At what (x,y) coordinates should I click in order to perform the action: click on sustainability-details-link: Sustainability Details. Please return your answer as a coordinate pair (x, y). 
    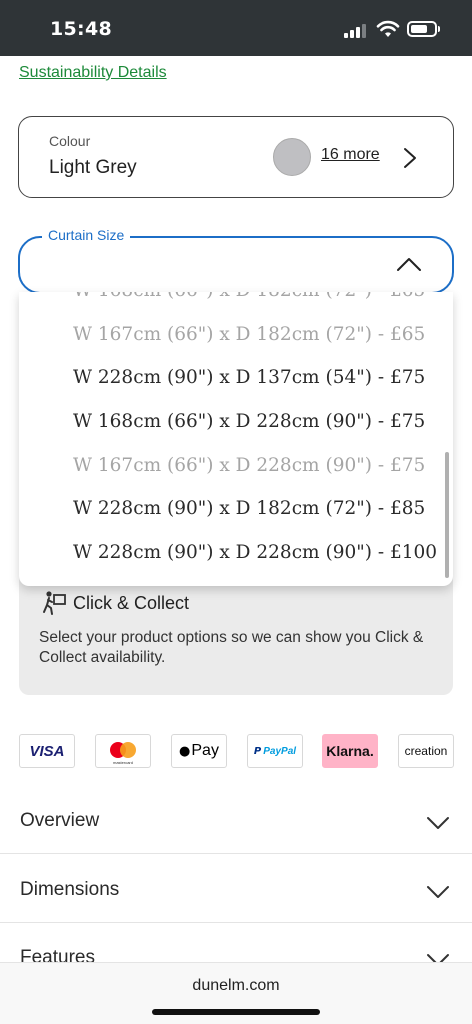
    Looking at the image, I should click on (93, 73).